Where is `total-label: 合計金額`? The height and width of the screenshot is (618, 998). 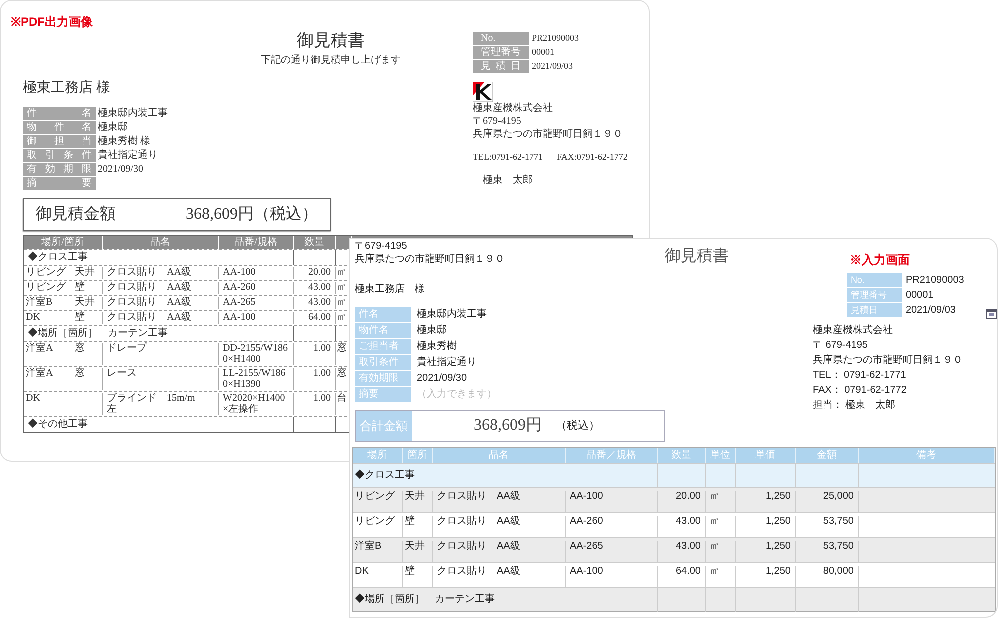 total-label: 合計金額 is located at coordinates (384, 426).